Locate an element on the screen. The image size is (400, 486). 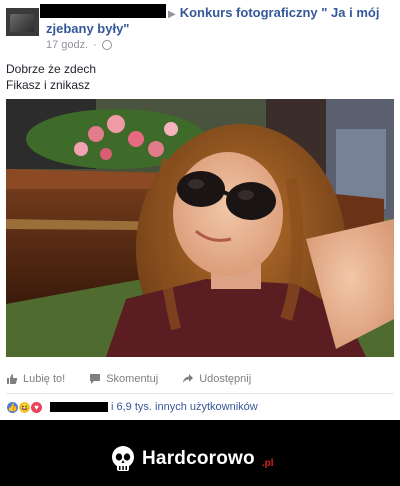
post-meta: 17 godz. · is located at coordinates (79, 45).